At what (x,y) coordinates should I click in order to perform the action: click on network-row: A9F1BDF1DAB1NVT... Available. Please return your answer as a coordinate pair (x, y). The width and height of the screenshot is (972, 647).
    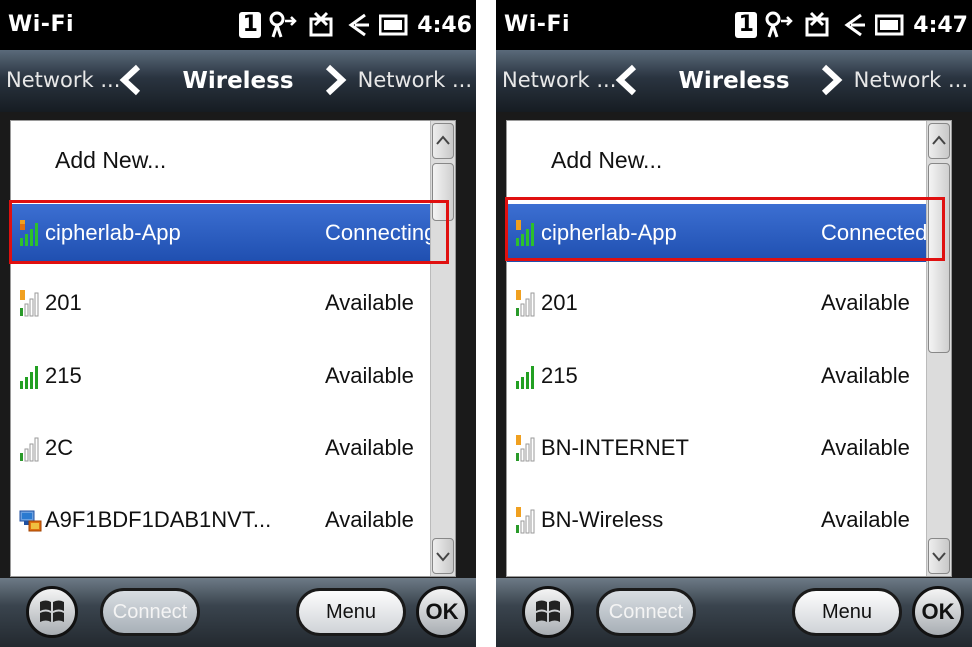
    Looking at the image, I should click on (233, 520).